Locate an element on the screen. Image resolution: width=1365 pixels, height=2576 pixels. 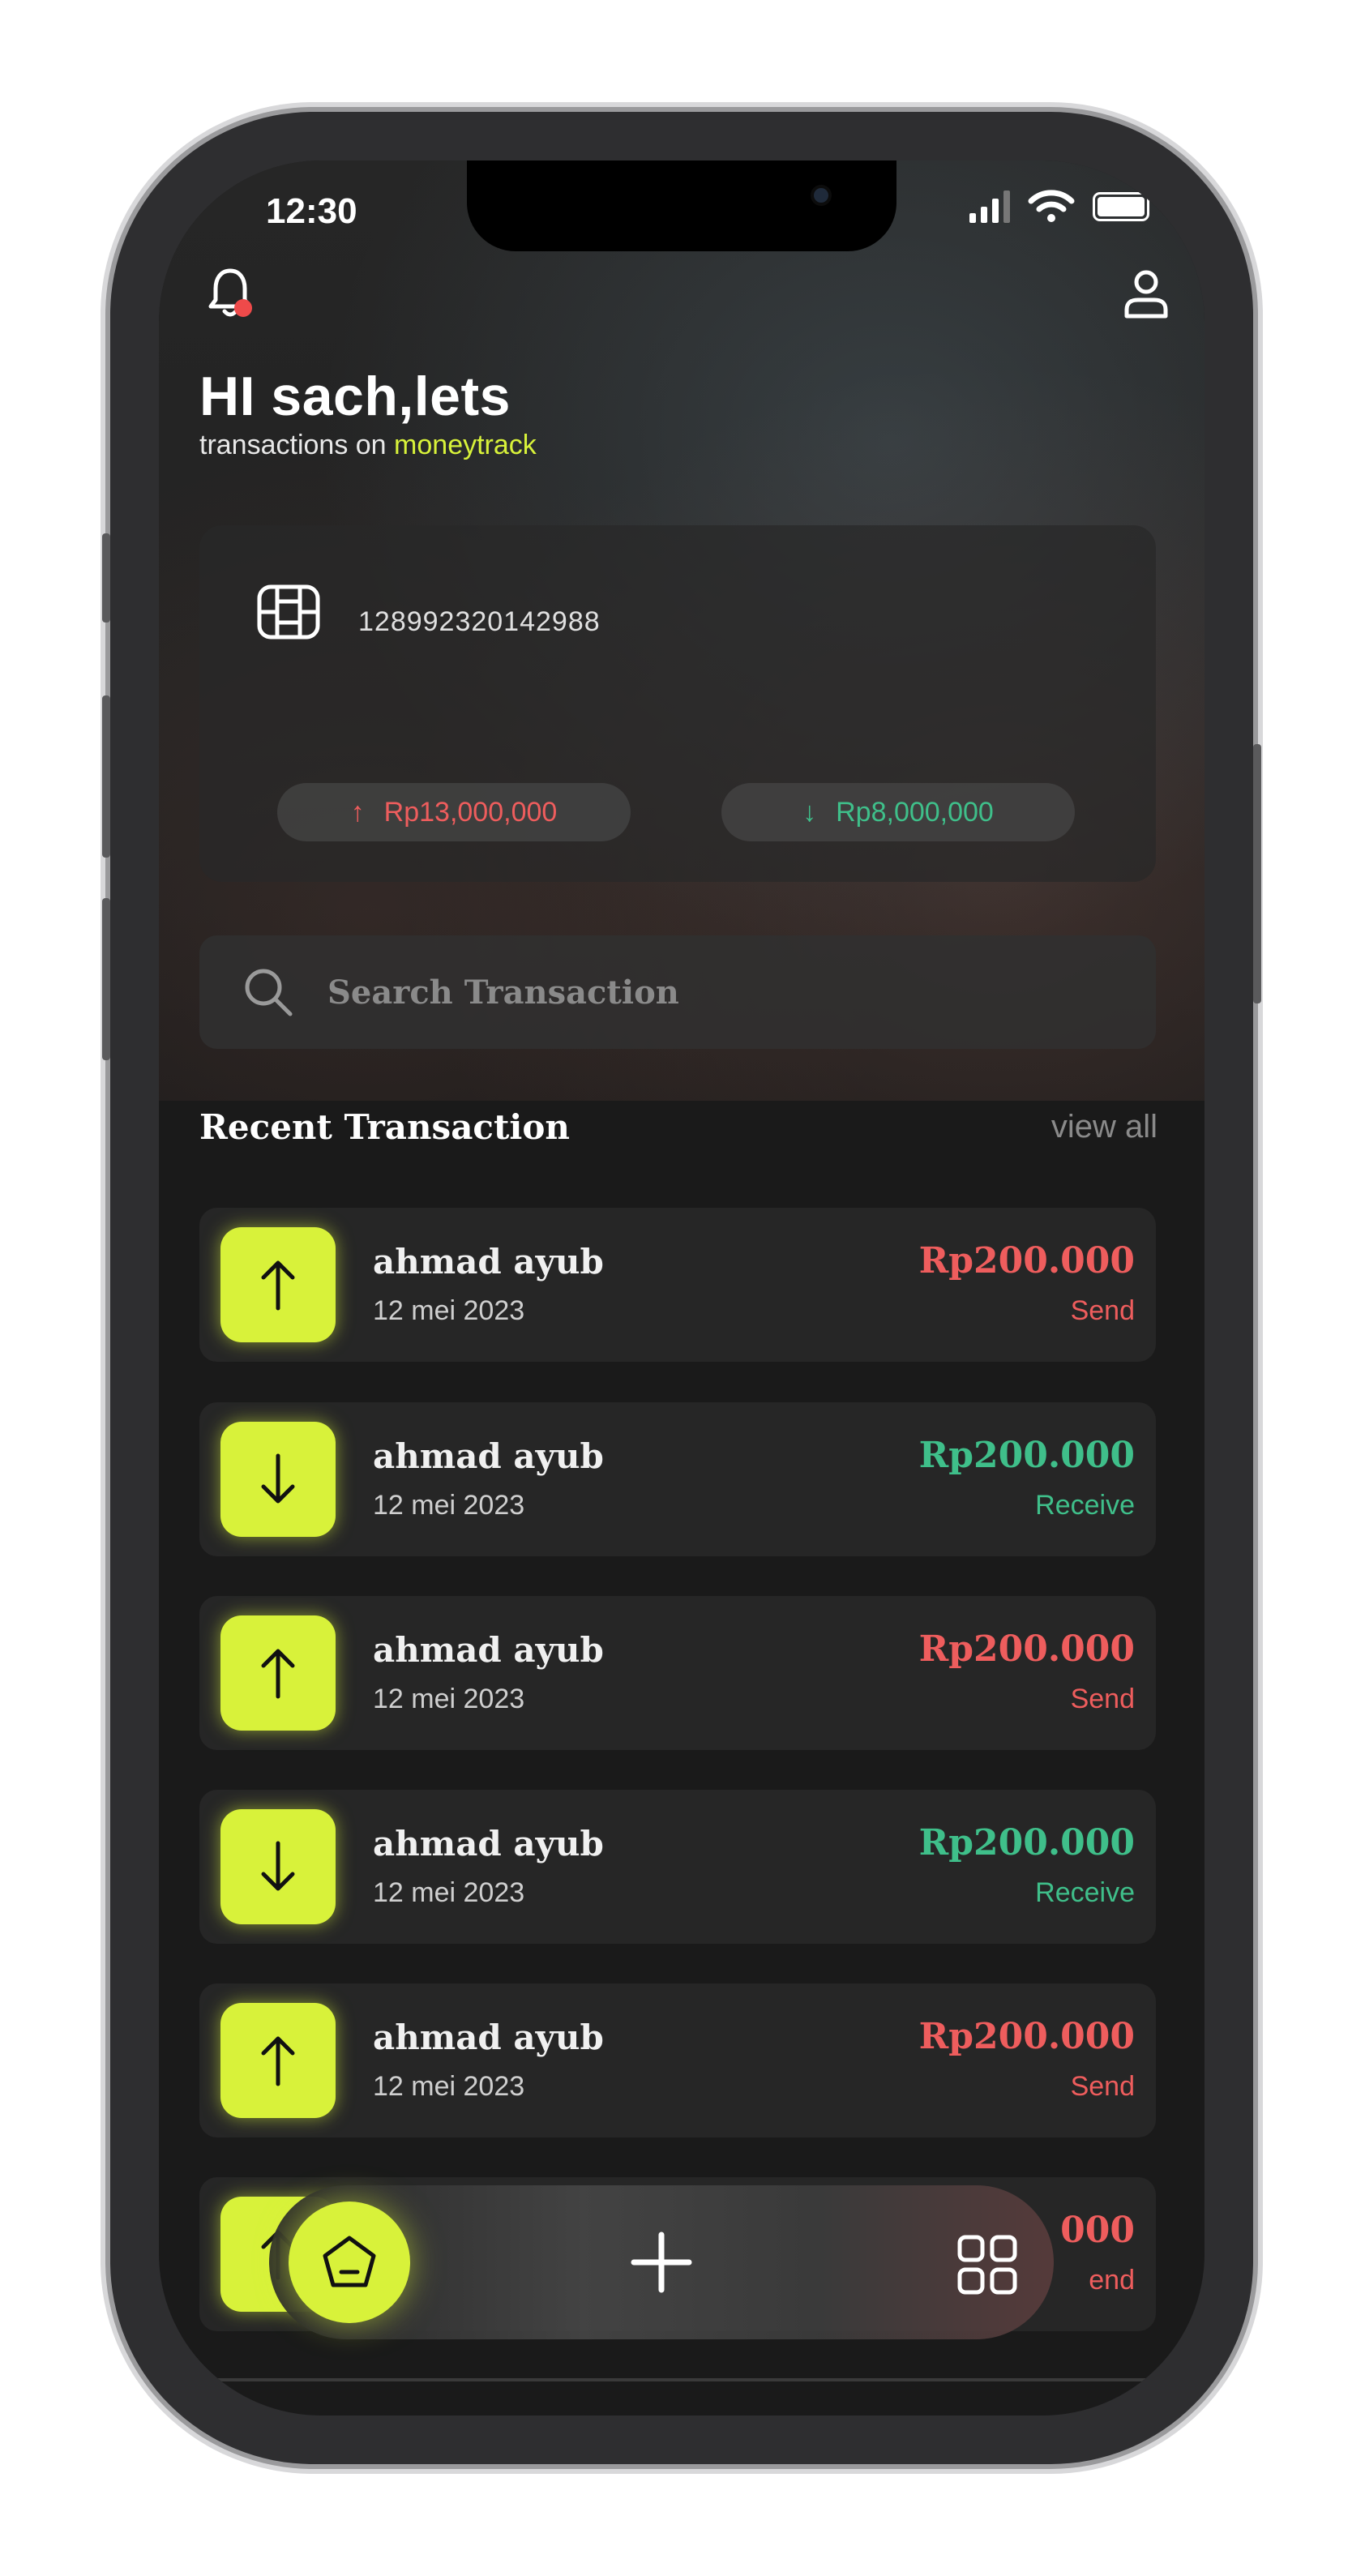
home-icon is located at coordinates (349, 2261).